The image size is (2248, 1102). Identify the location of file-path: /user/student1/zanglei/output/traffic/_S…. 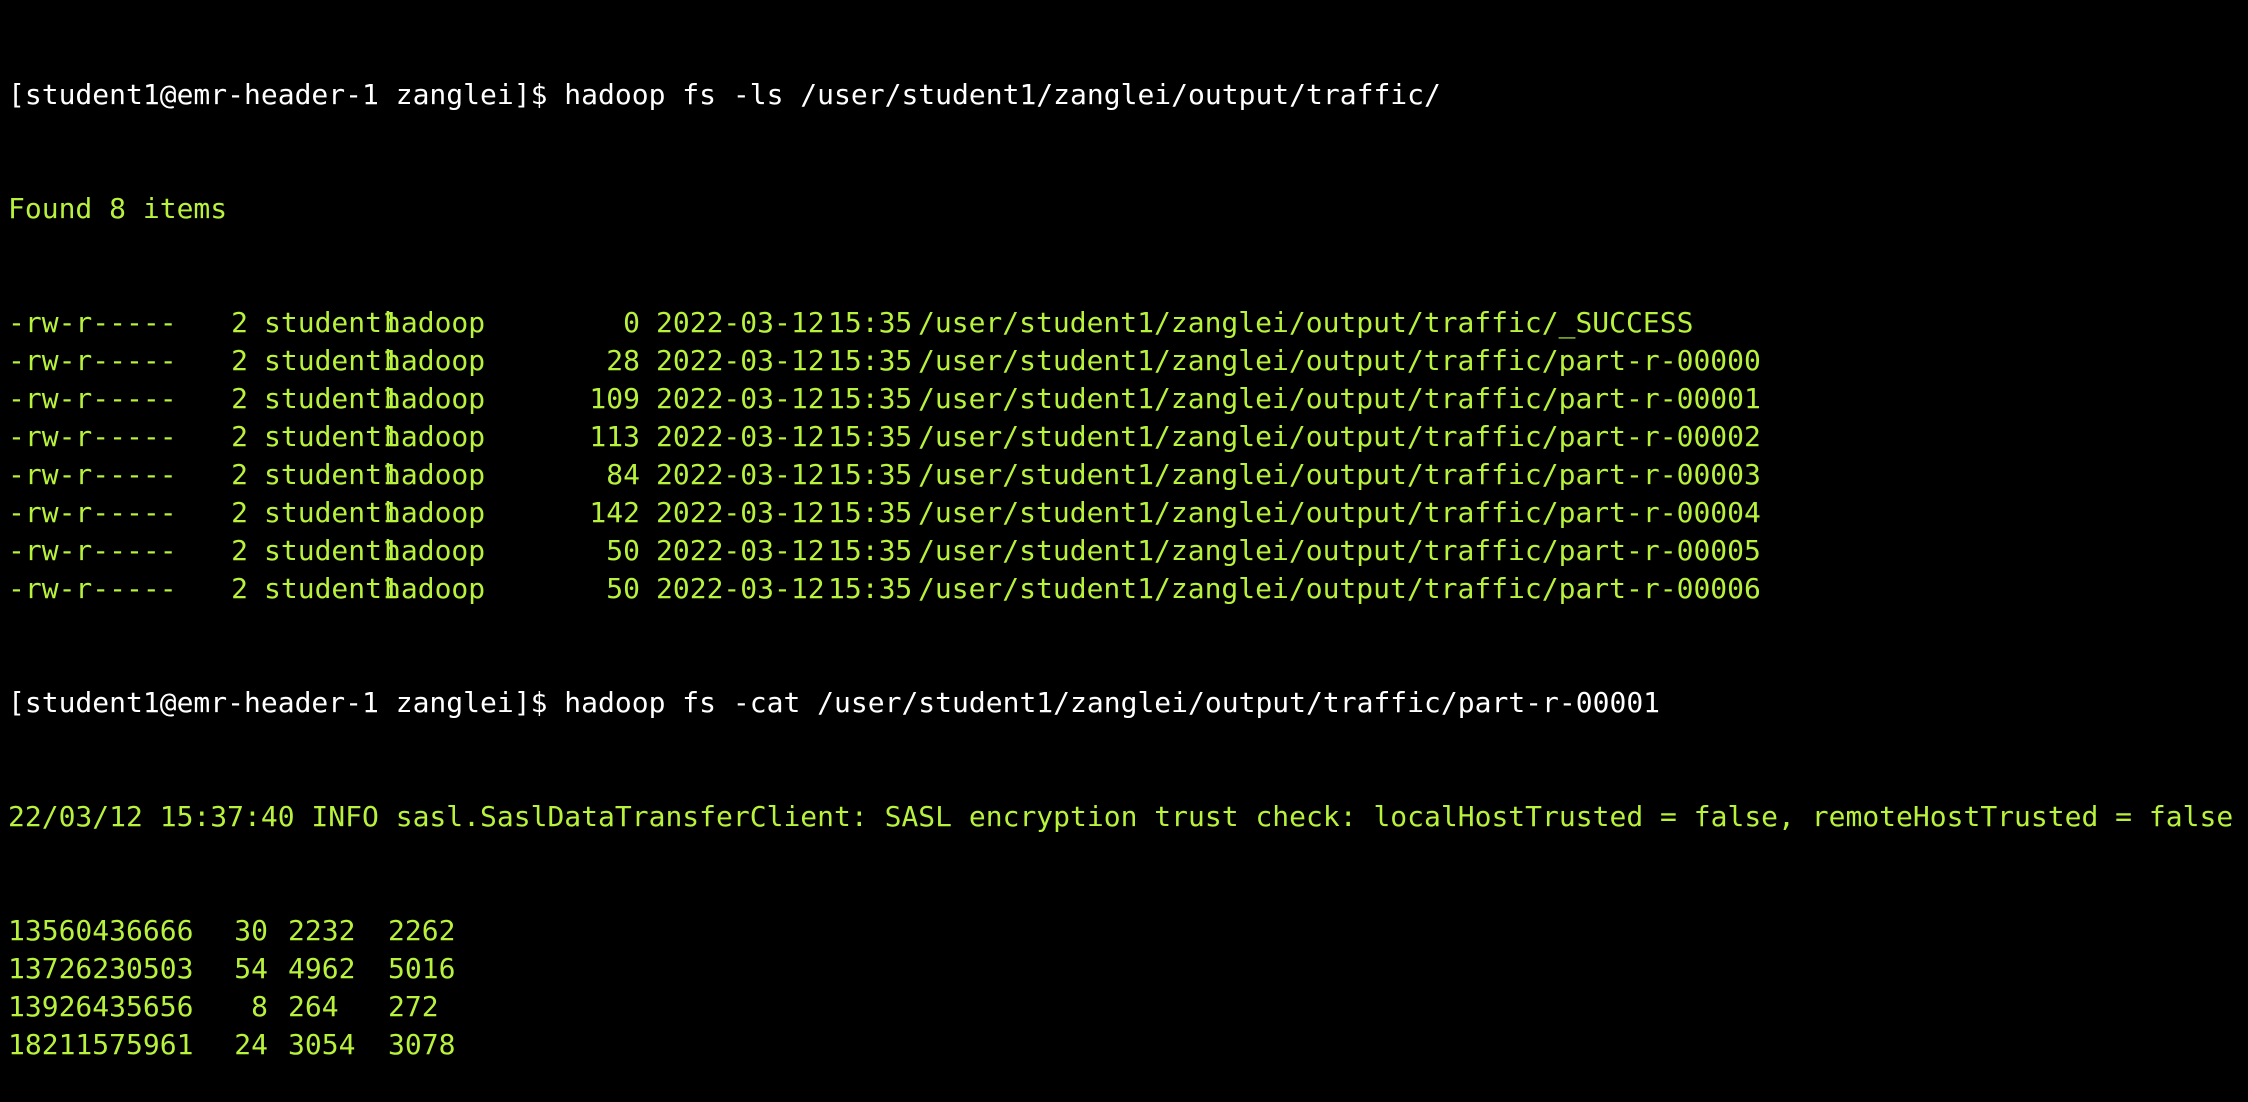
(1306, 322).